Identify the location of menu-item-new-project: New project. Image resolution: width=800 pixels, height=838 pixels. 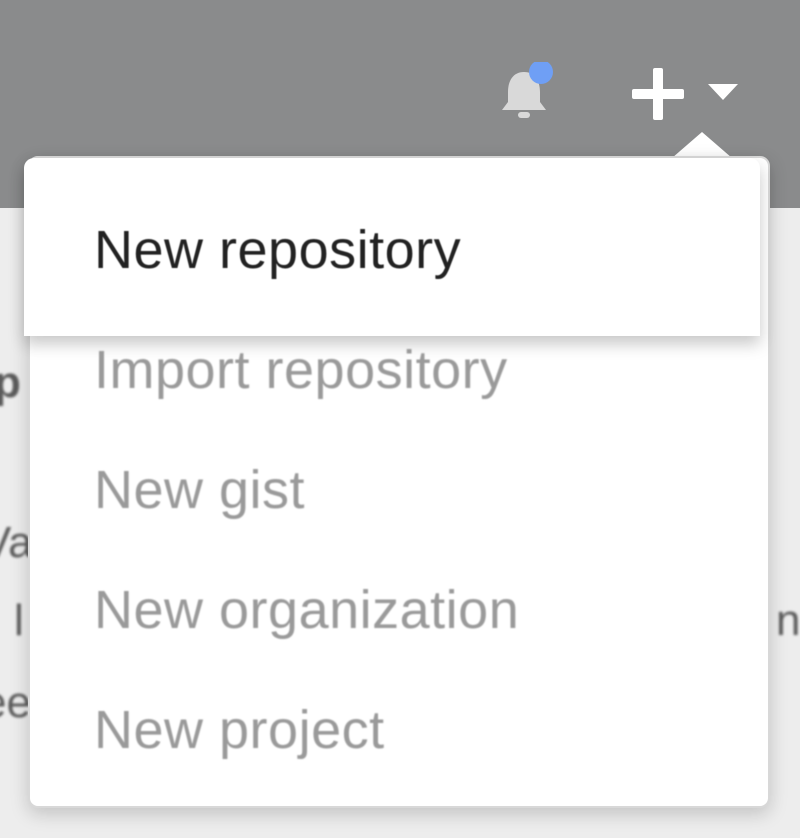
(239, 730).